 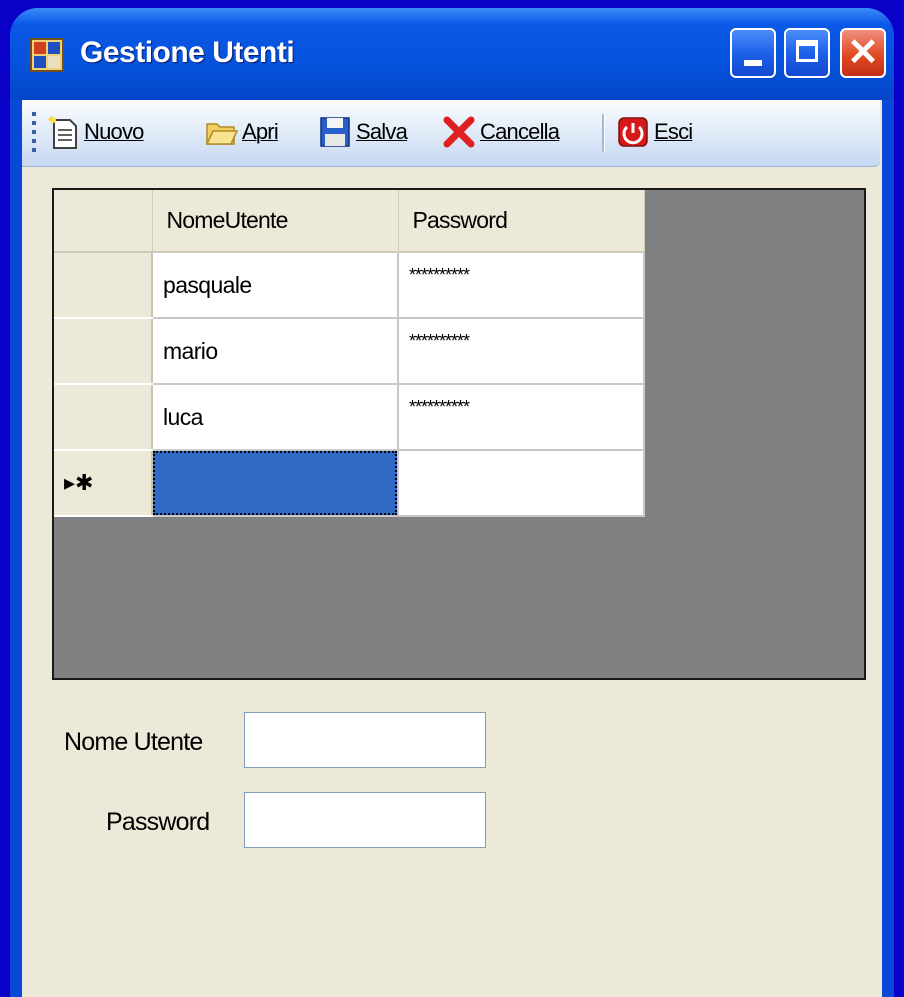 What do you see at coordinates (158, 822) in the screenshot?
I see `password-label: Password` at bounding box center [158, 822].